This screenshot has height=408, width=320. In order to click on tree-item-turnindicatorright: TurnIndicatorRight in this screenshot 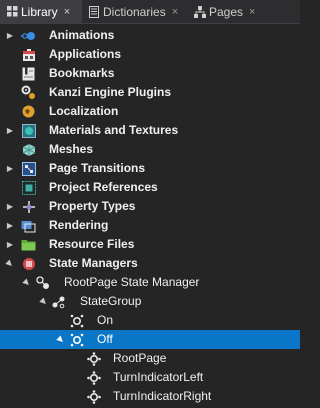, I will do `click(150, 396)`.